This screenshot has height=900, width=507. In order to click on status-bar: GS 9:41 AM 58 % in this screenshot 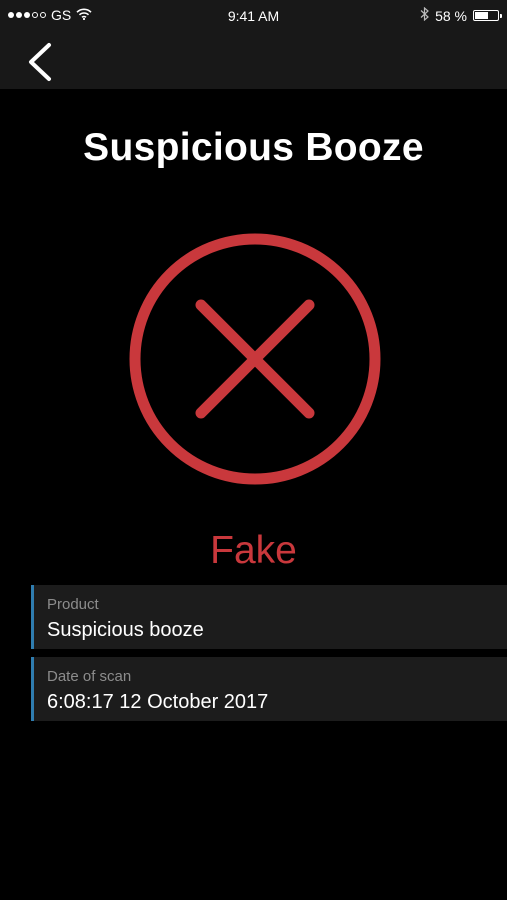, I will do `click(253, 16)`.